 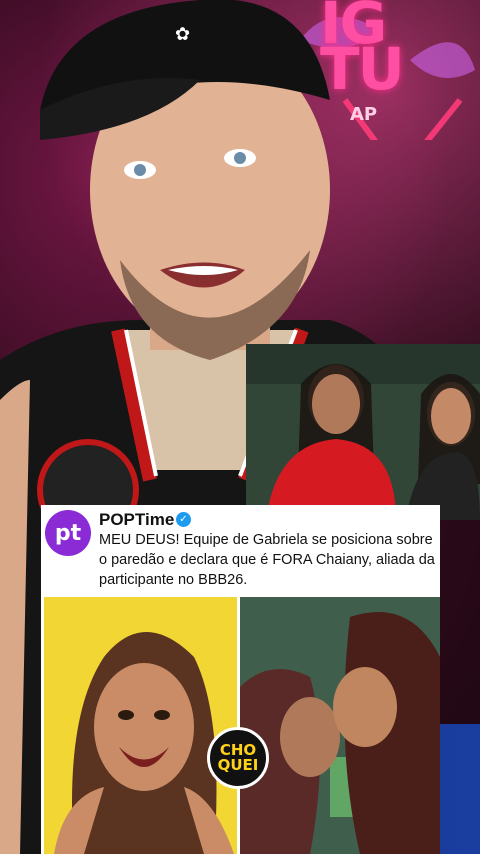 What do you see at coordinates (140, 725) in the screenshot?
I see `post-photo-left` at bounding box center [140, 725].